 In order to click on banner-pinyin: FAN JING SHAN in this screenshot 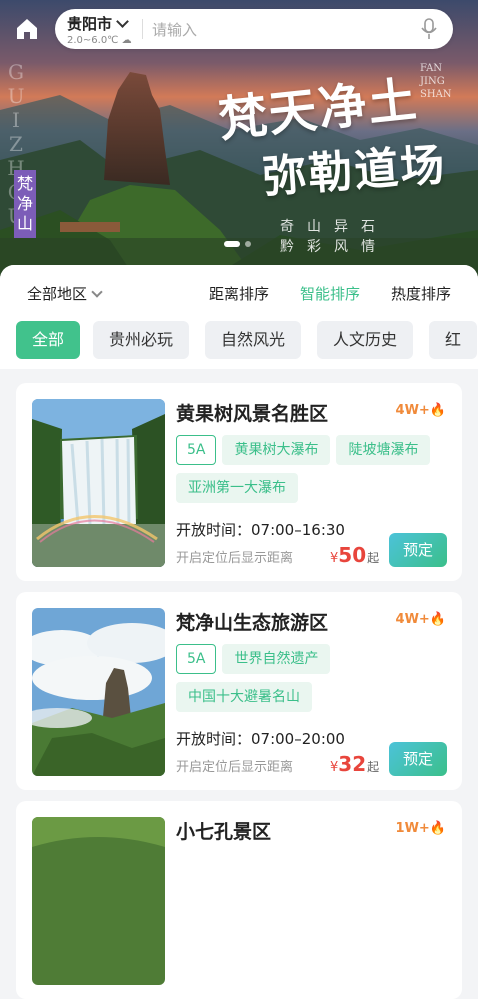, I will do `click(436, 81)`.